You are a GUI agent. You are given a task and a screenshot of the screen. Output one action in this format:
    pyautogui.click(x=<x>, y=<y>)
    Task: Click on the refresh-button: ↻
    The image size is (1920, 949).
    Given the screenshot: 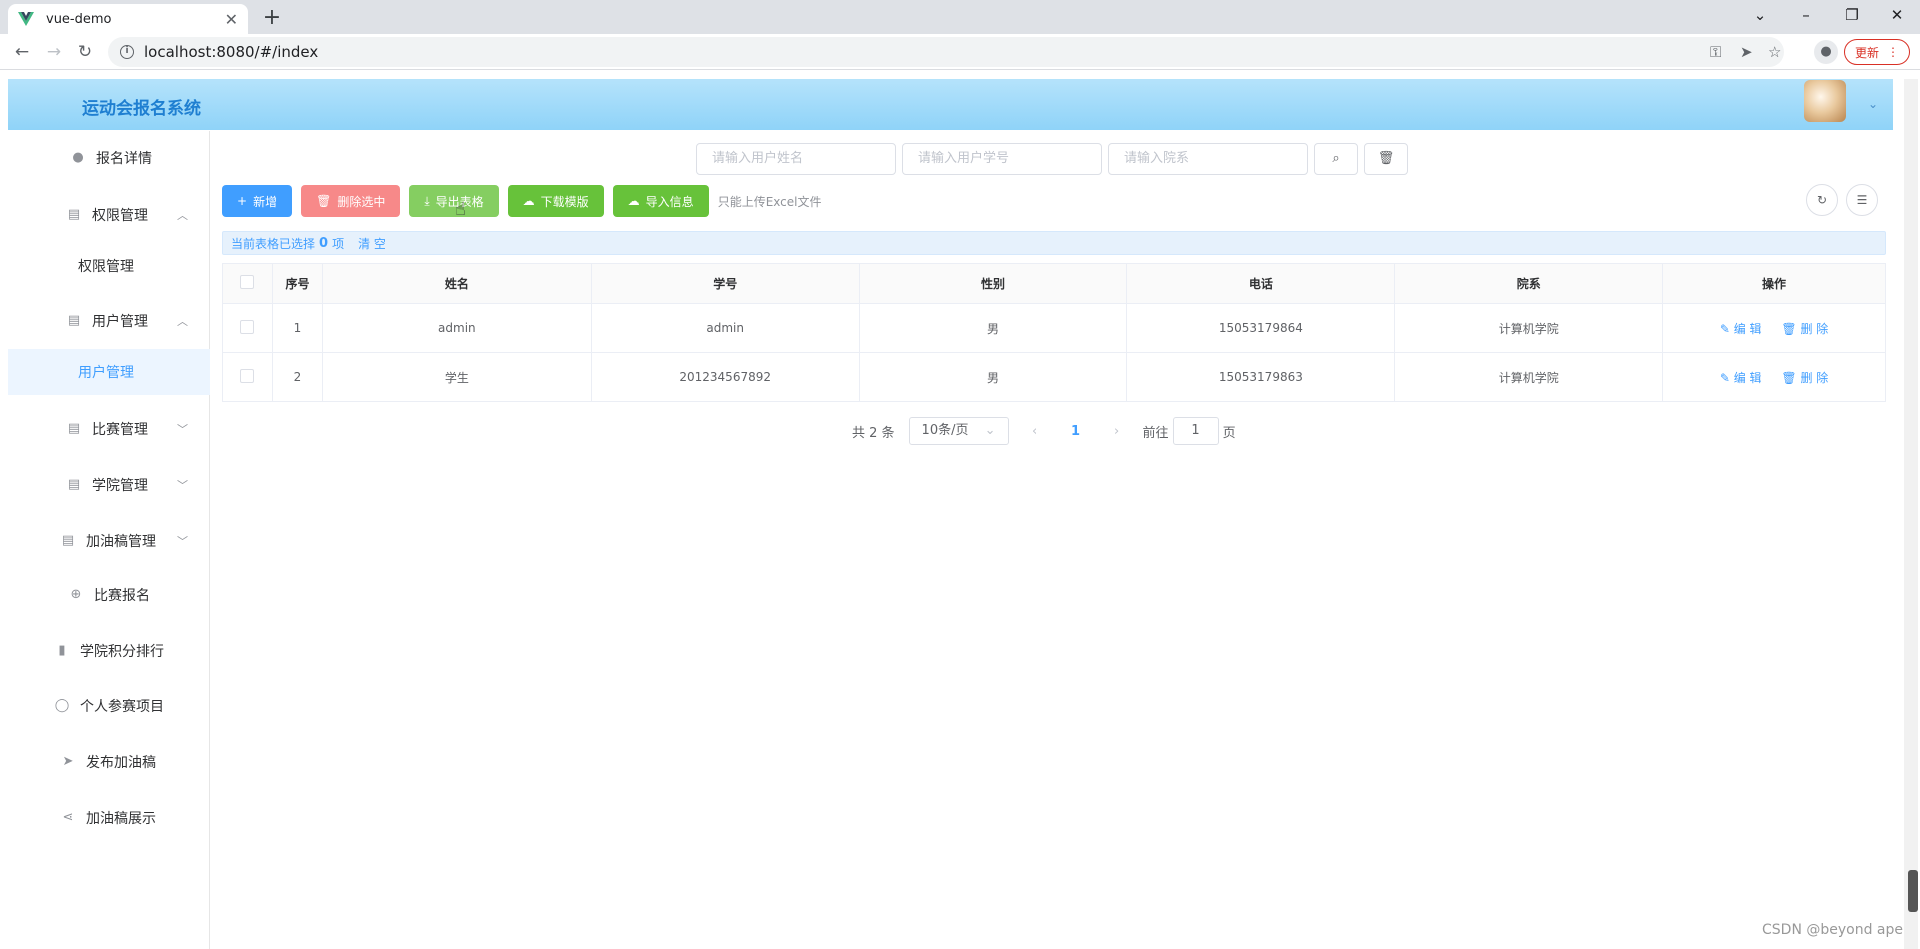 What is the action you would take?
    pyautogui.click(x=1822, y=200)
    